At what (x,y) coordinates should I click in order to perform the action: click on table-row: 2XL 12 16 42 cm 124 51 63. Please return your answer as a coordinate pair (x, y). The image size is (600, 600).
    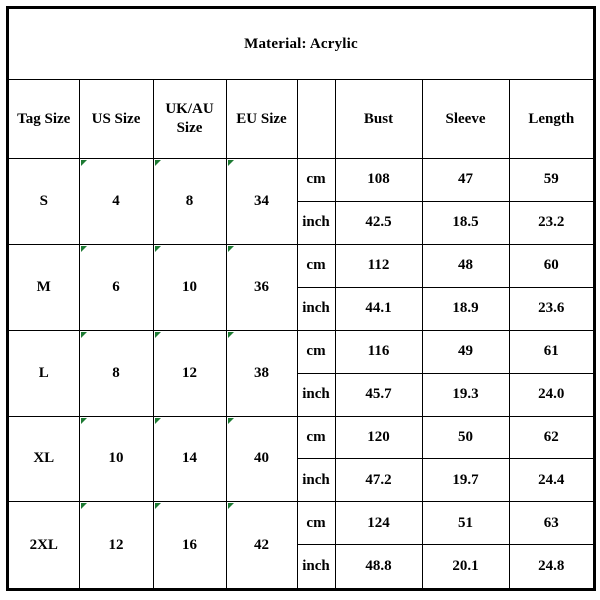
    Looking at the image, I should click on (301, 546).